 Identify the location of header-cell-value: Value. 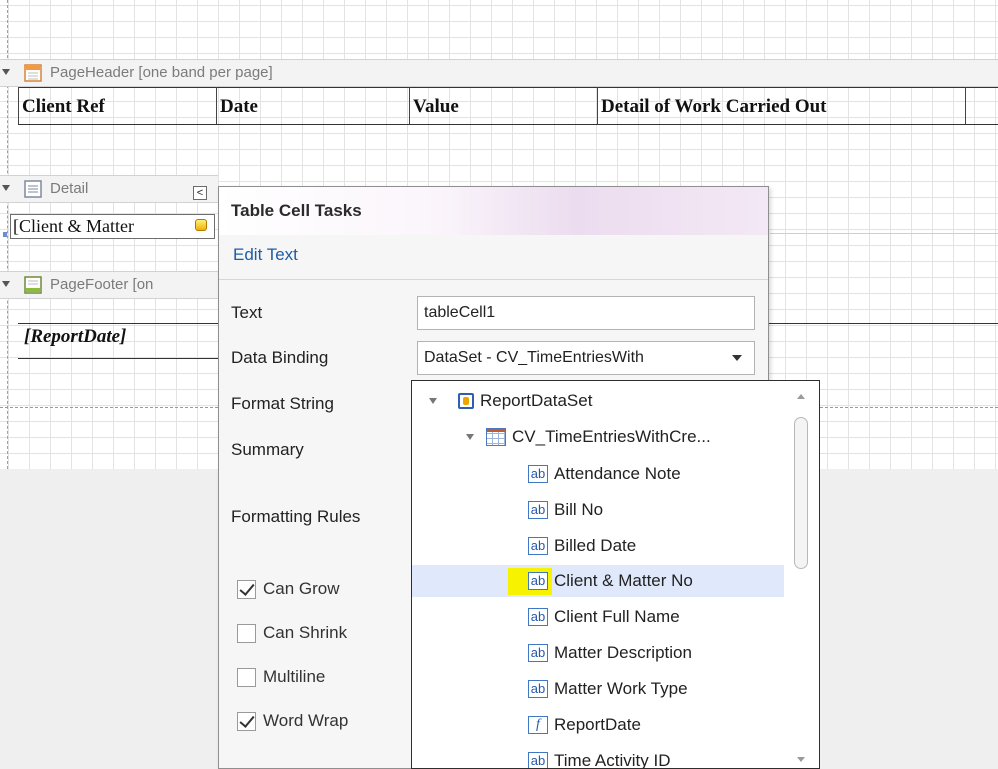
(436, 107).